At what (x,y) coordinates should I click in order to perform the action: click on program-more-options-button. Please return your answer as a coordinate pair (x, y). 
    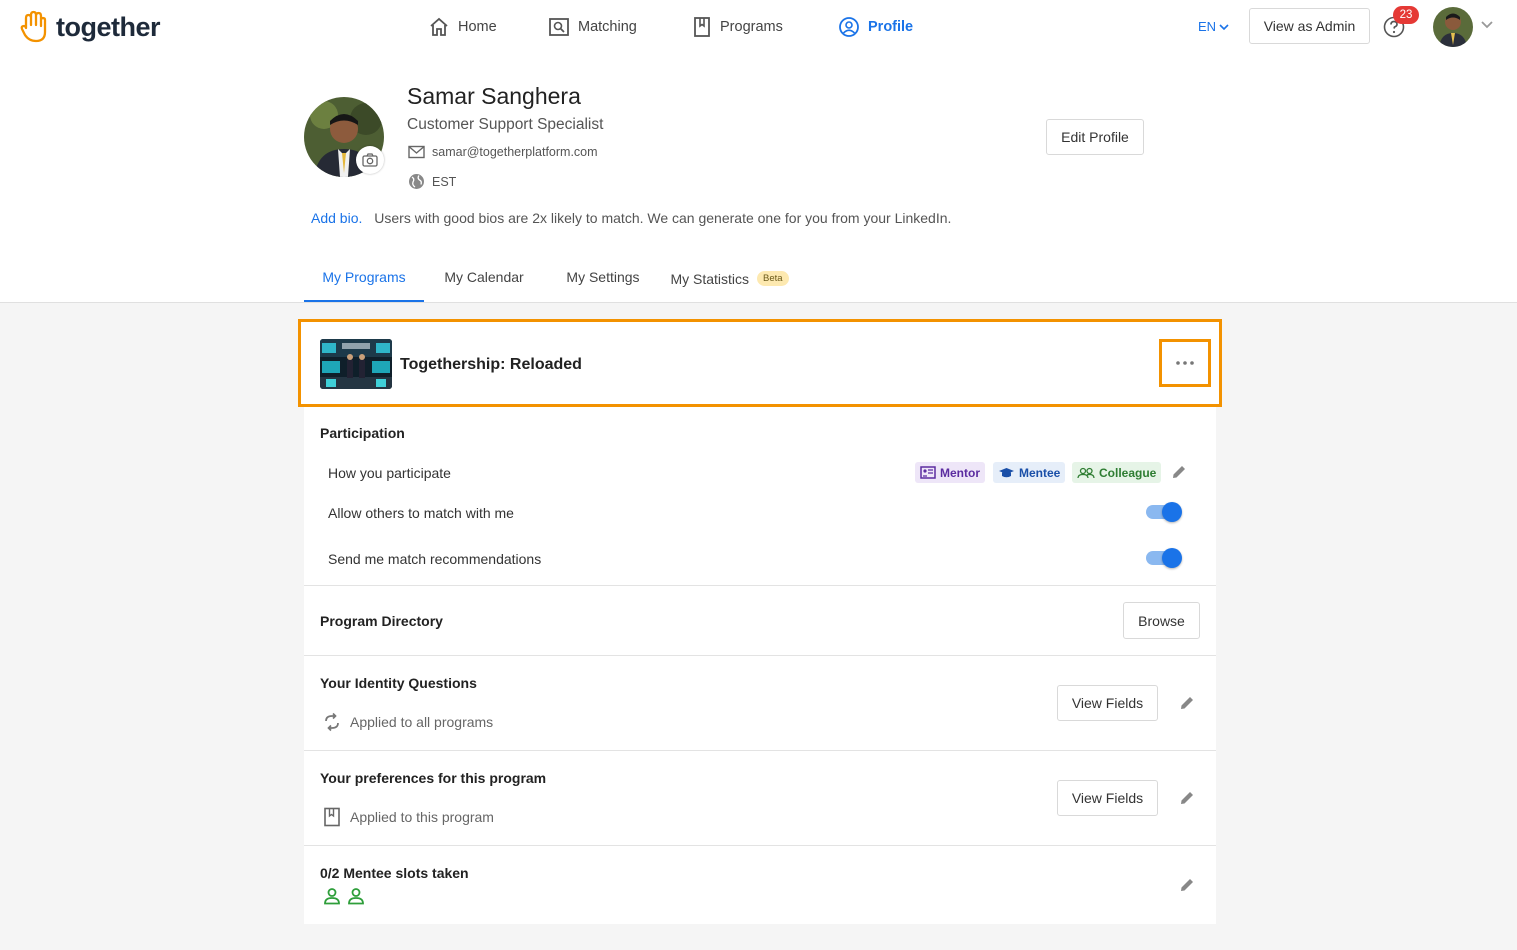
    Looking at the image, I should click on (1185, 363).